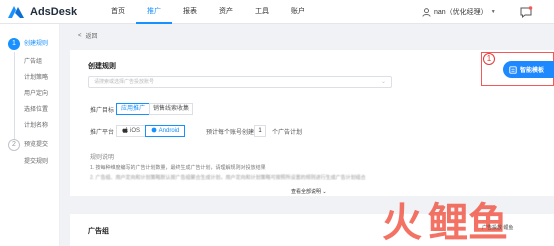  I want to click on view-all-rules-link: 查看全部说明 ⌄, so click(309, 191).